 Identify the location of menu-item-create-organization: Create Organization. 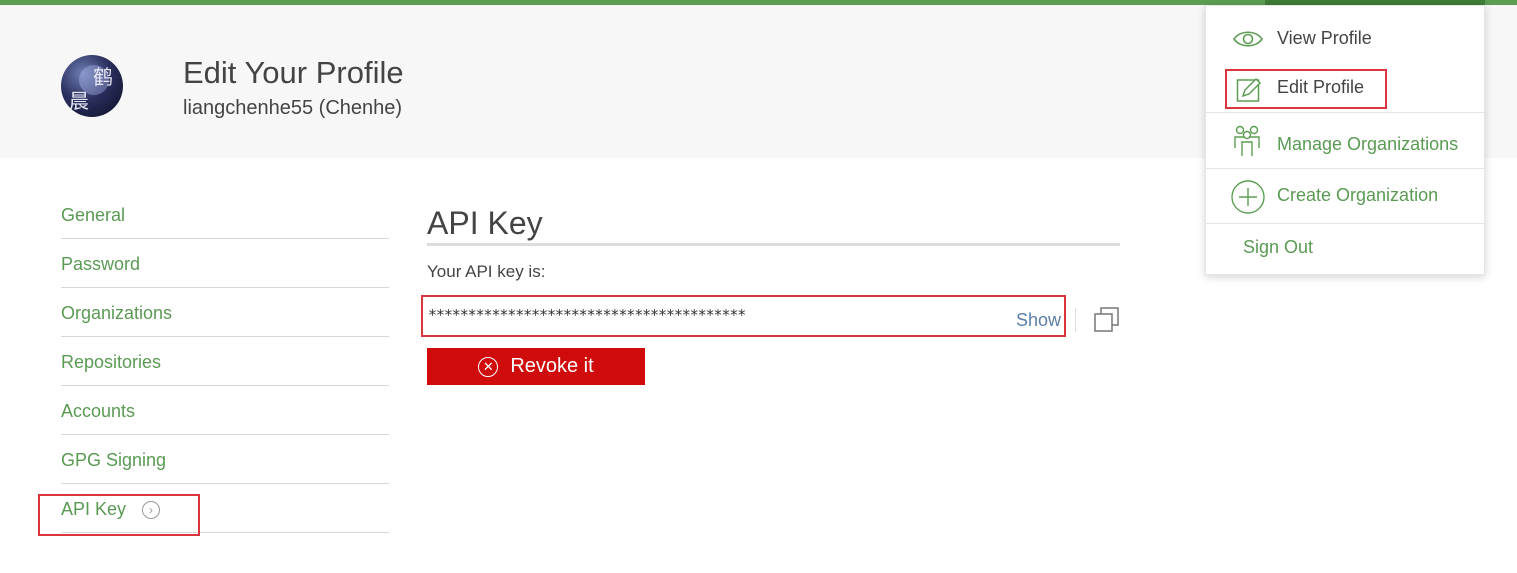
(1345, 198).